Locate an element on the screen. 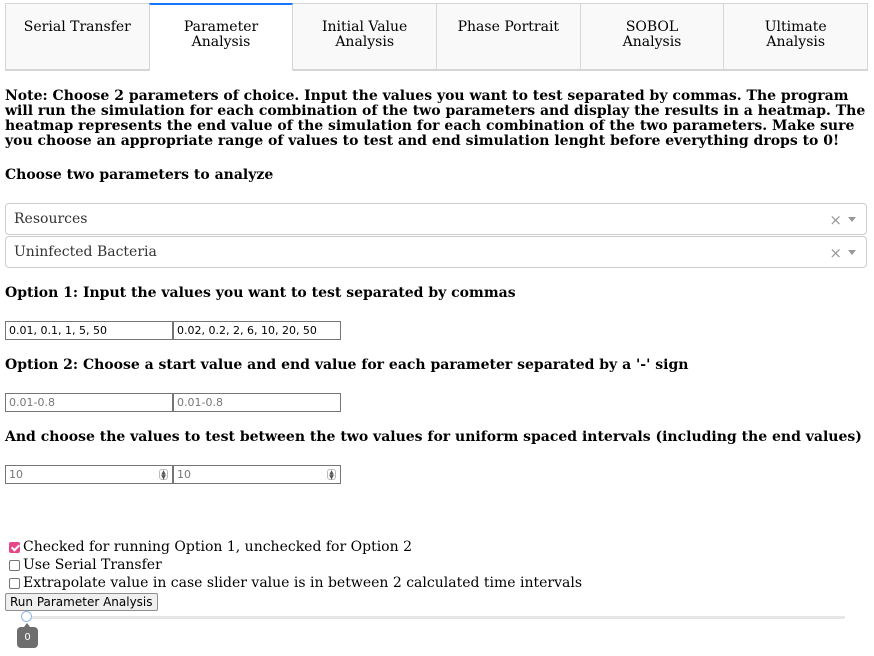 The width and height of the screenshot is (874, 656). time-slider-value-tooltip: 0 is located at coordinates (27, 635).